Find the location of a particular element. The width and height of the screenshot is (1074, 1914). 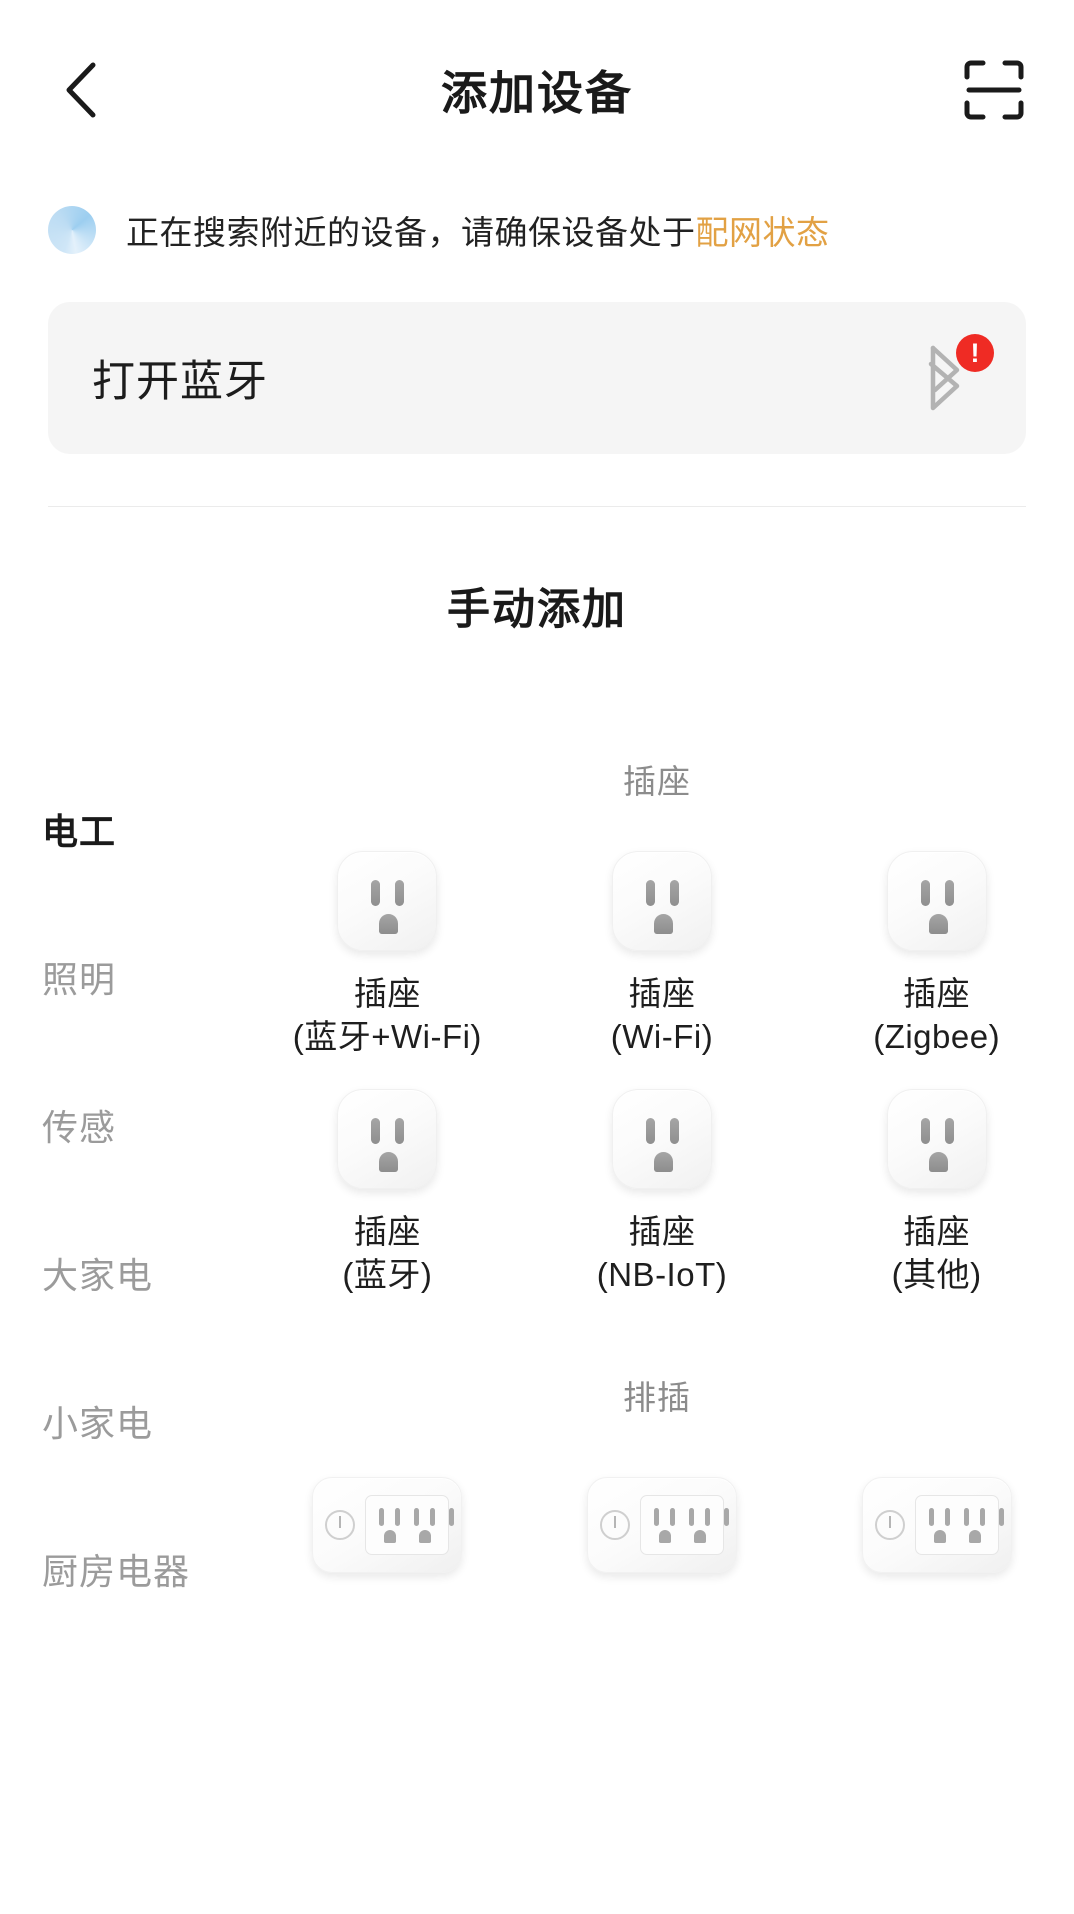

group-title-socket: 插座 is located at coordinates (657, 781).